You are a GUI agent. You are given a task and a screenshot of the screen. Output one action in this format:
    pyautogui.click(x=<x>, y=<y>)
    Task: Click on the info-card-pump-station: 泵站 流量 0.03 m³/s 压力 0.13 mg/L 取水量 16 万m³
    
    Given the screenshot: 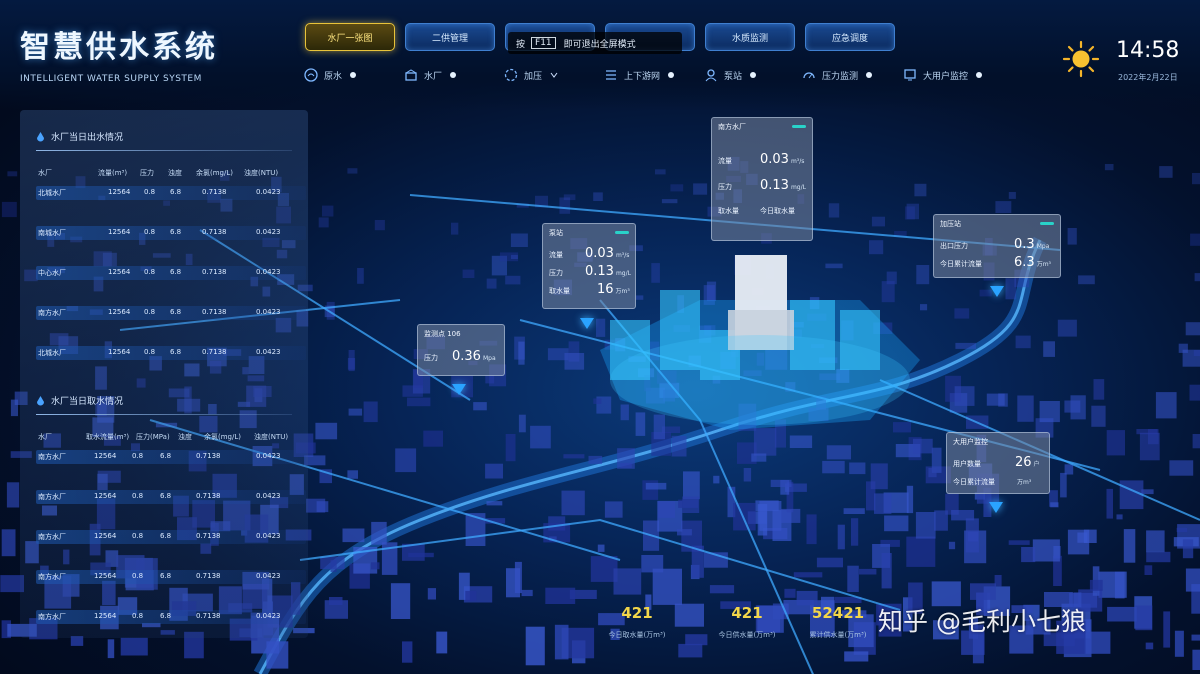 What is the action you would take?
    pyautogui.click(x=589, y=266)
    